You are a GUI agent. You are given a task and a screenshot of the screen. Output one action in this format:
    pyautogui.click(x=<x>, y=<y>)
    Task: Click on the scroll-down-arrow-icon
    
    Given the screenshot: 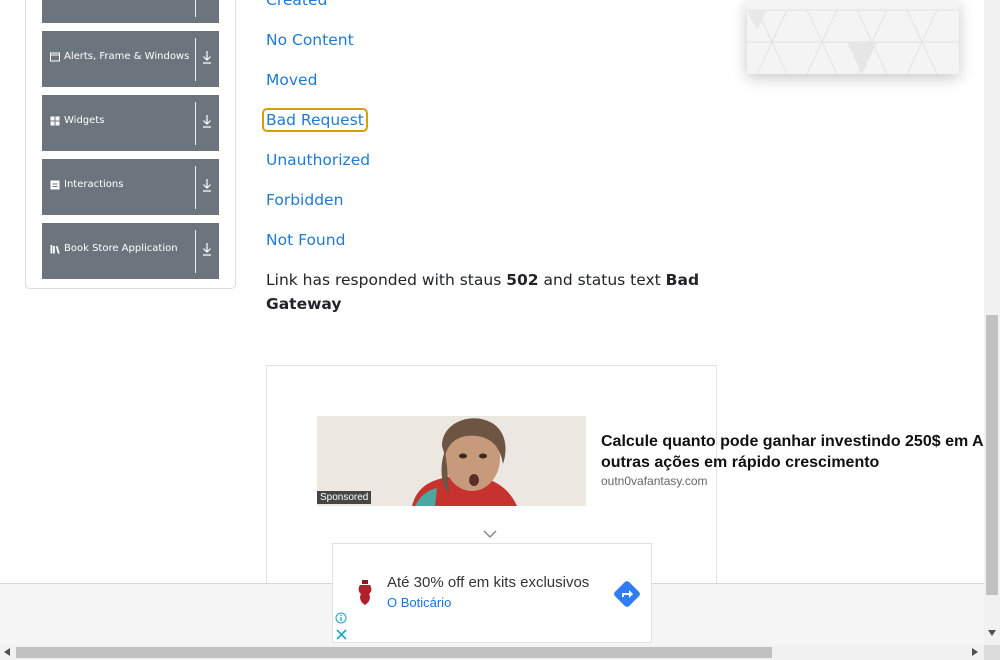 What is the action you would take?
    pyautogui.click(x=992, y=633)
    